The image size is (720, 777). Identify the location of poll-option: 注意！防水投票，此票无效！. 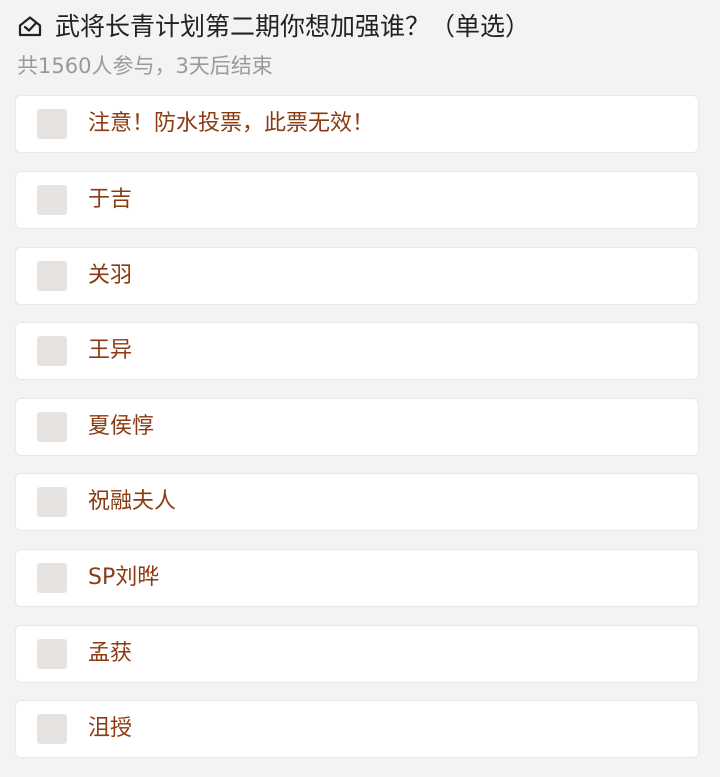
(357, 124).